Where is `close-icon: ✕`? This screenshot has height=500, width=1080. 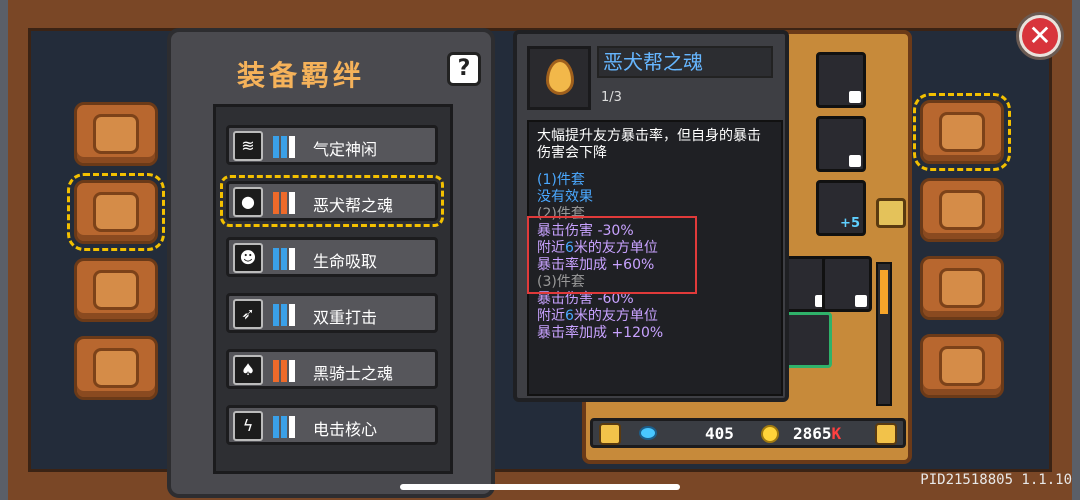 close-icon: ✕ is located at coordinates (1040, 36).